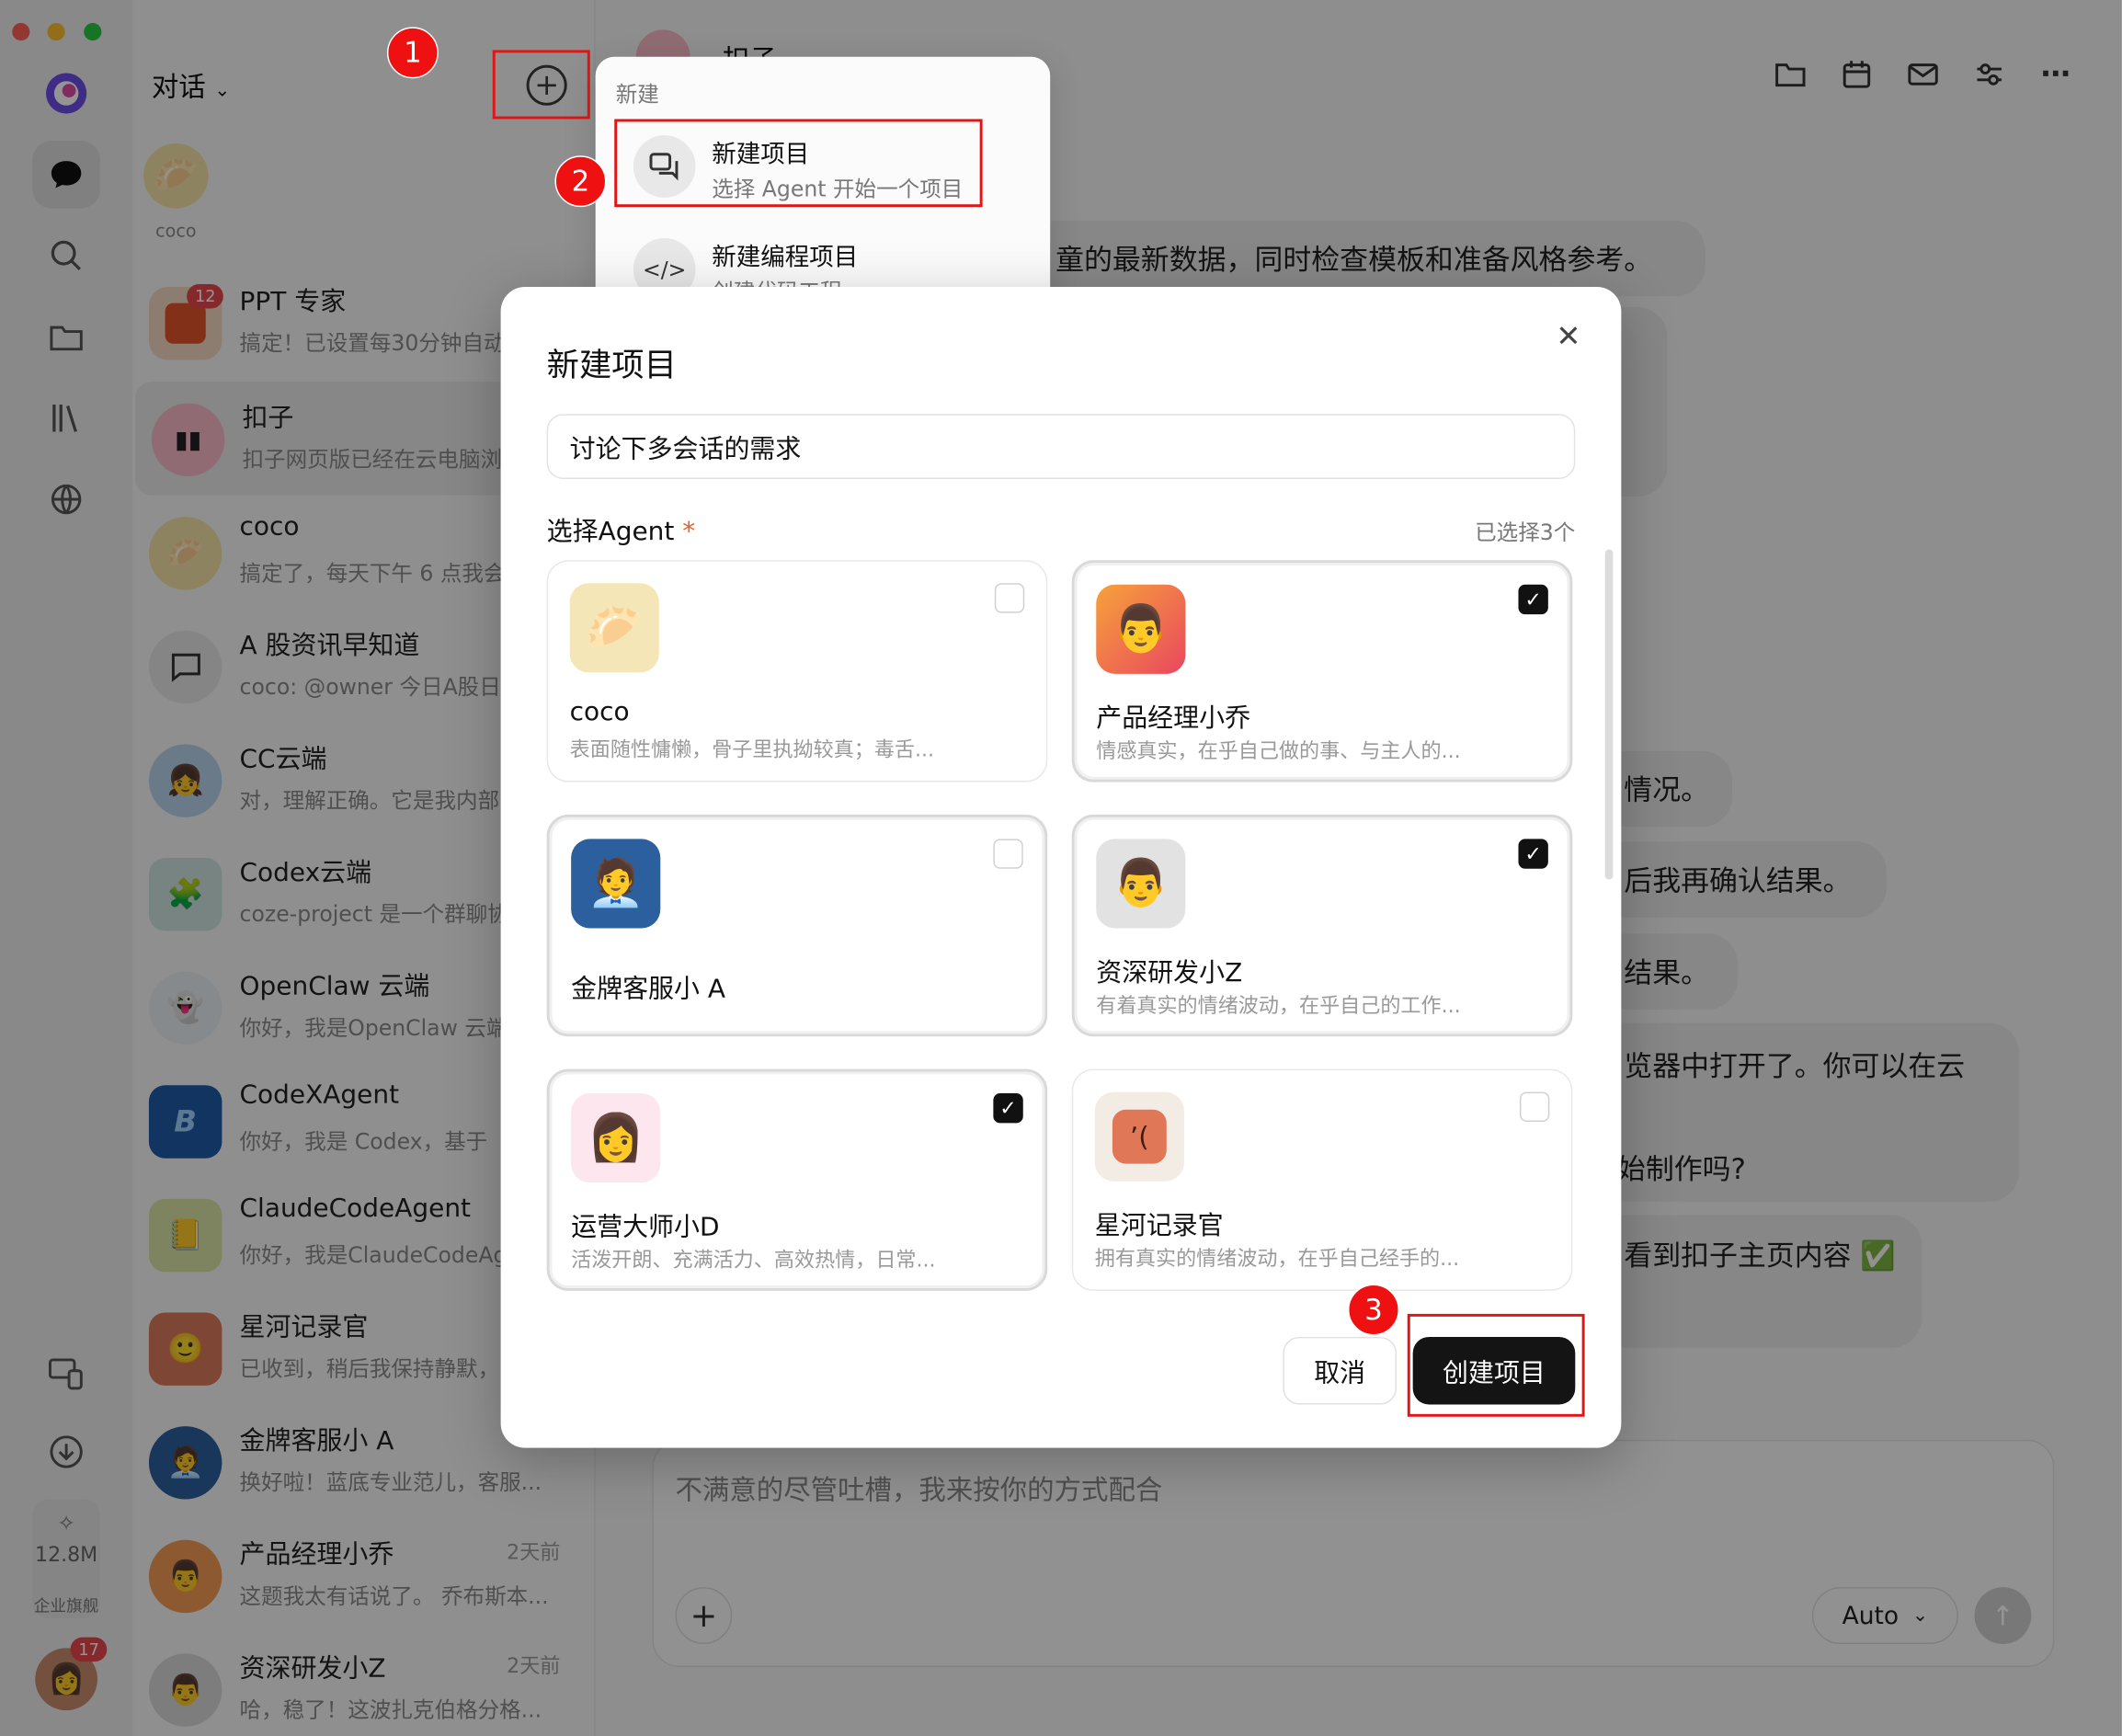 The image size is (2122, 1736). I want to click on agent-name: 产品经理小乔, so click(1173, 718).